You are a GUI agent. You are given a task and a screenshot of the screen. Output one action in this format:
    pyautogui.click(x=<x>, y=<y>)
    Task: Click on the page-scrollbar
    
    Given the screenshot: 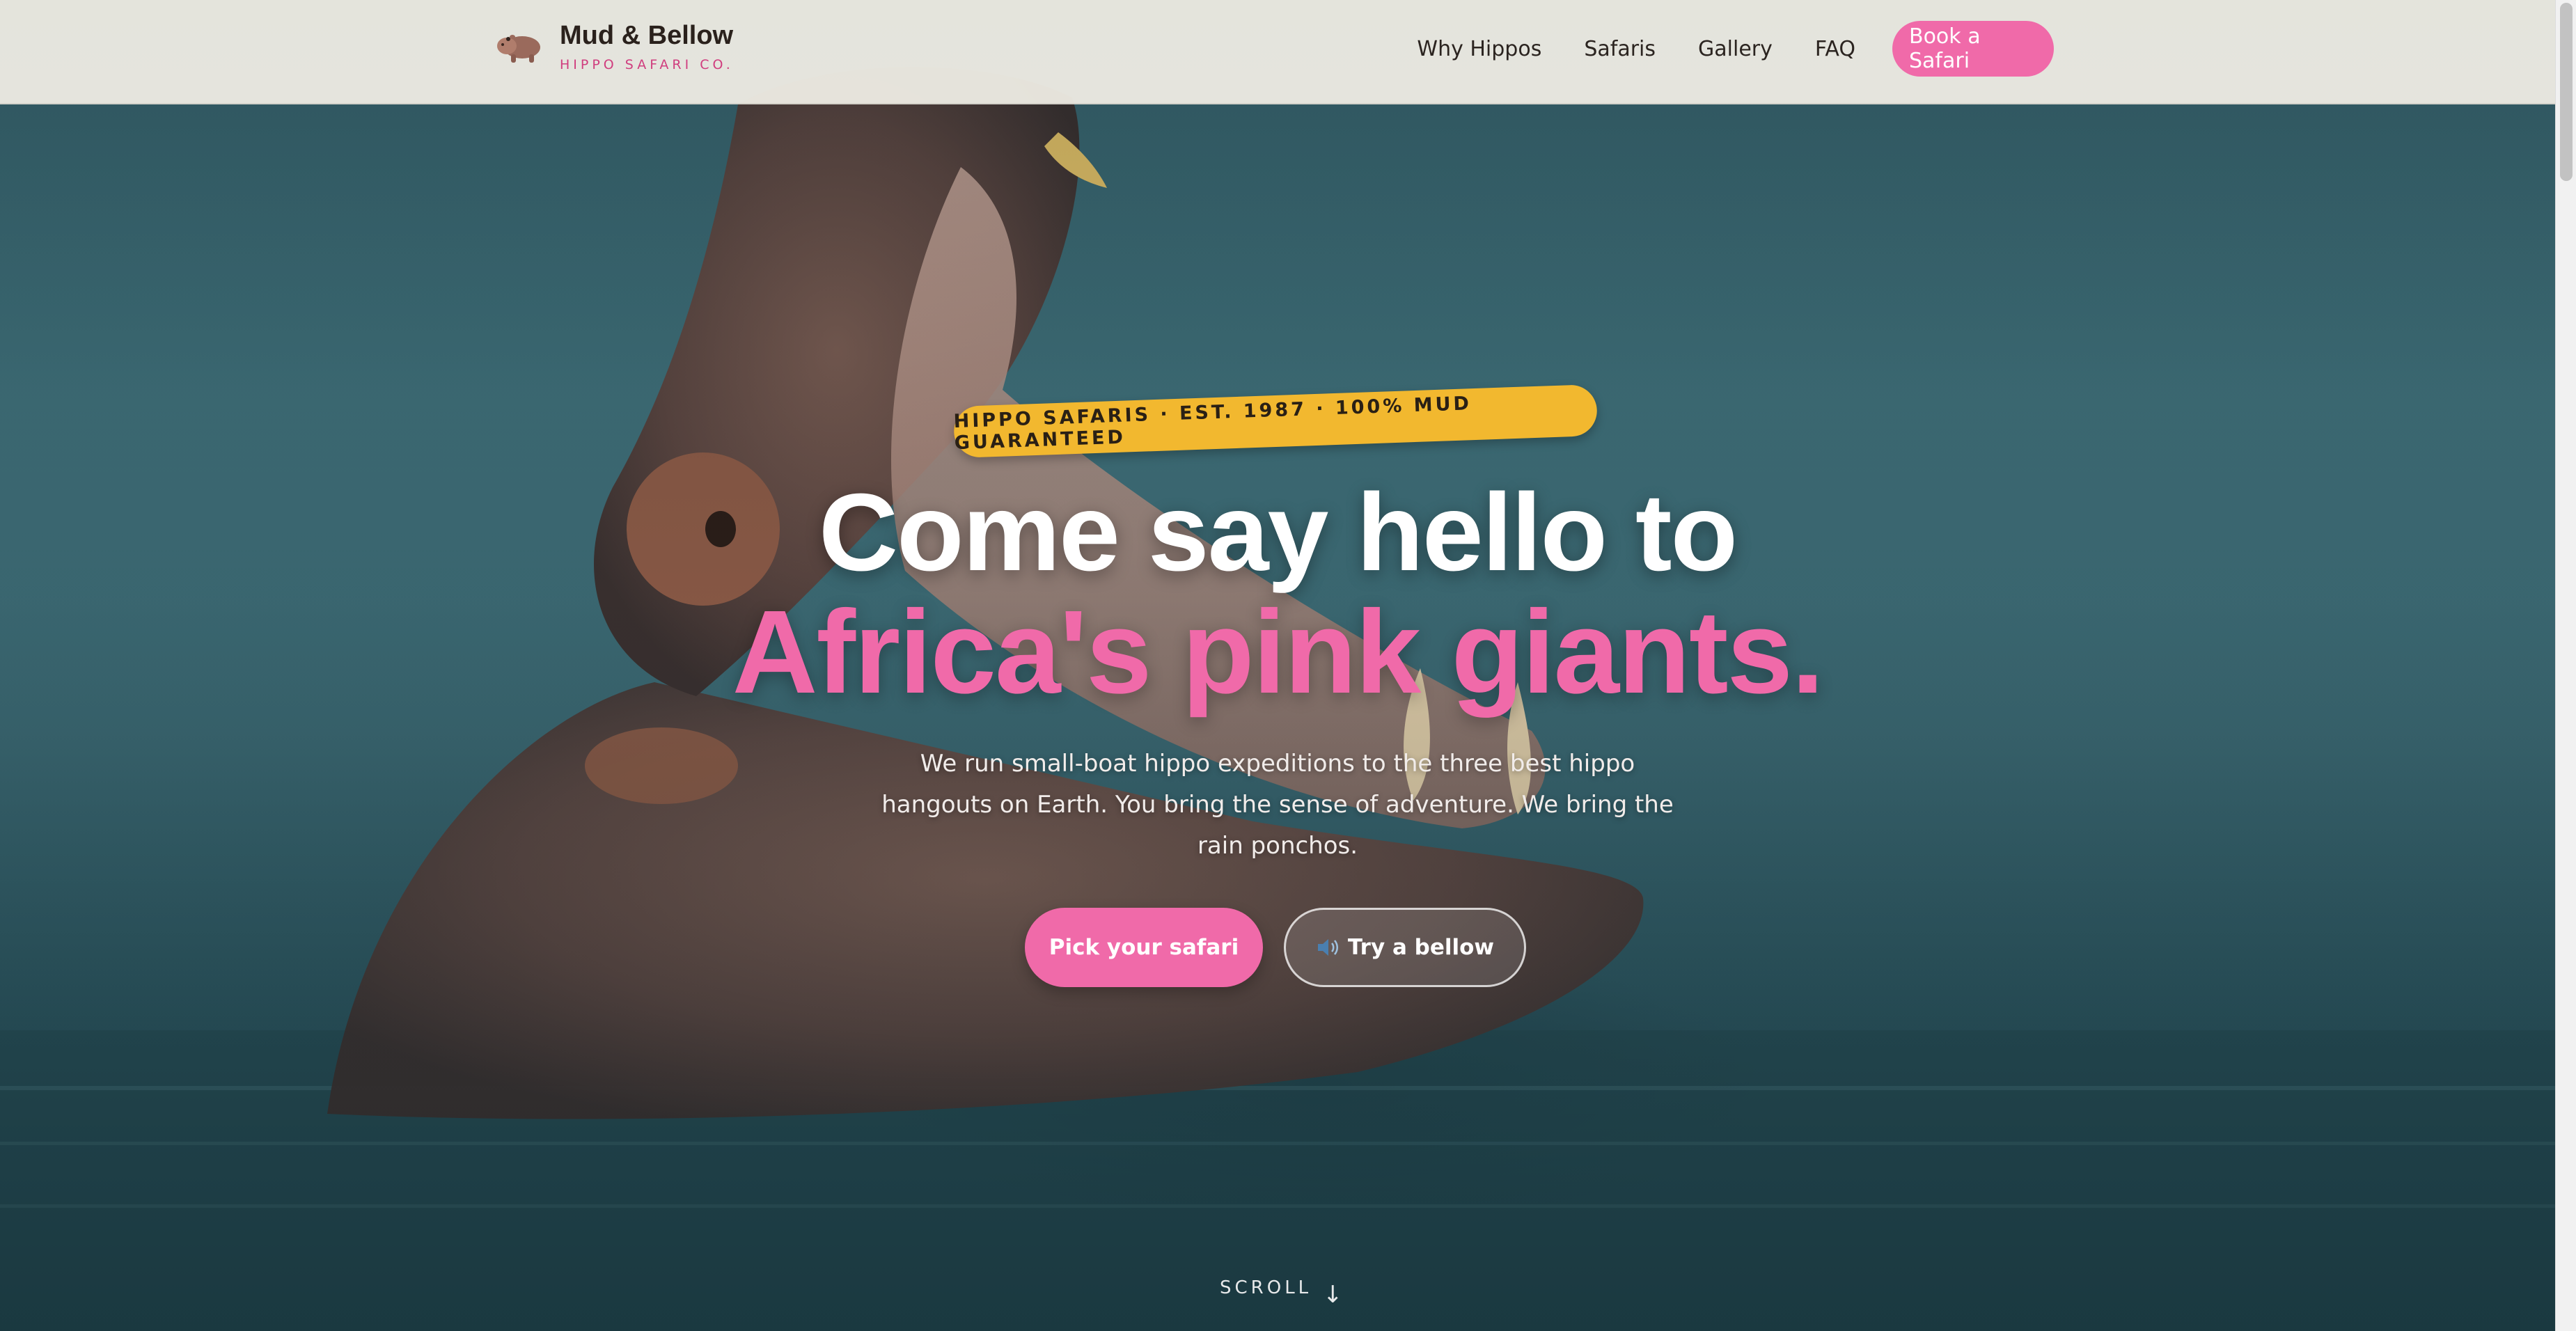 What is the action you would take?
    pyautogui.click(x=2565, y=665)
    